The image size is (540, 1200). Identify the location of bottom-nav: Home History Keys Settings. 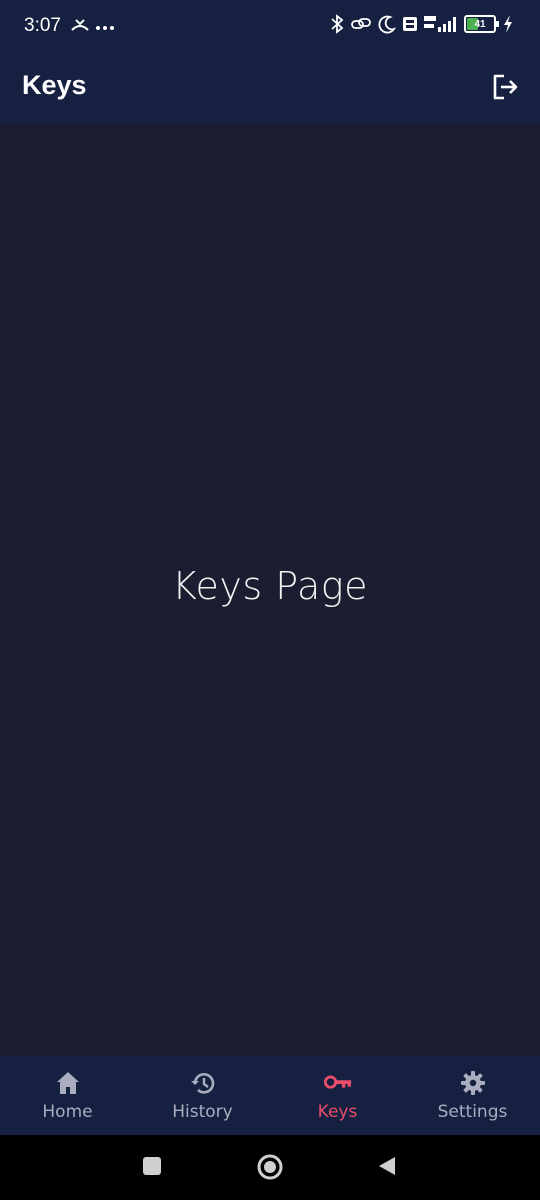
(270, 1095).